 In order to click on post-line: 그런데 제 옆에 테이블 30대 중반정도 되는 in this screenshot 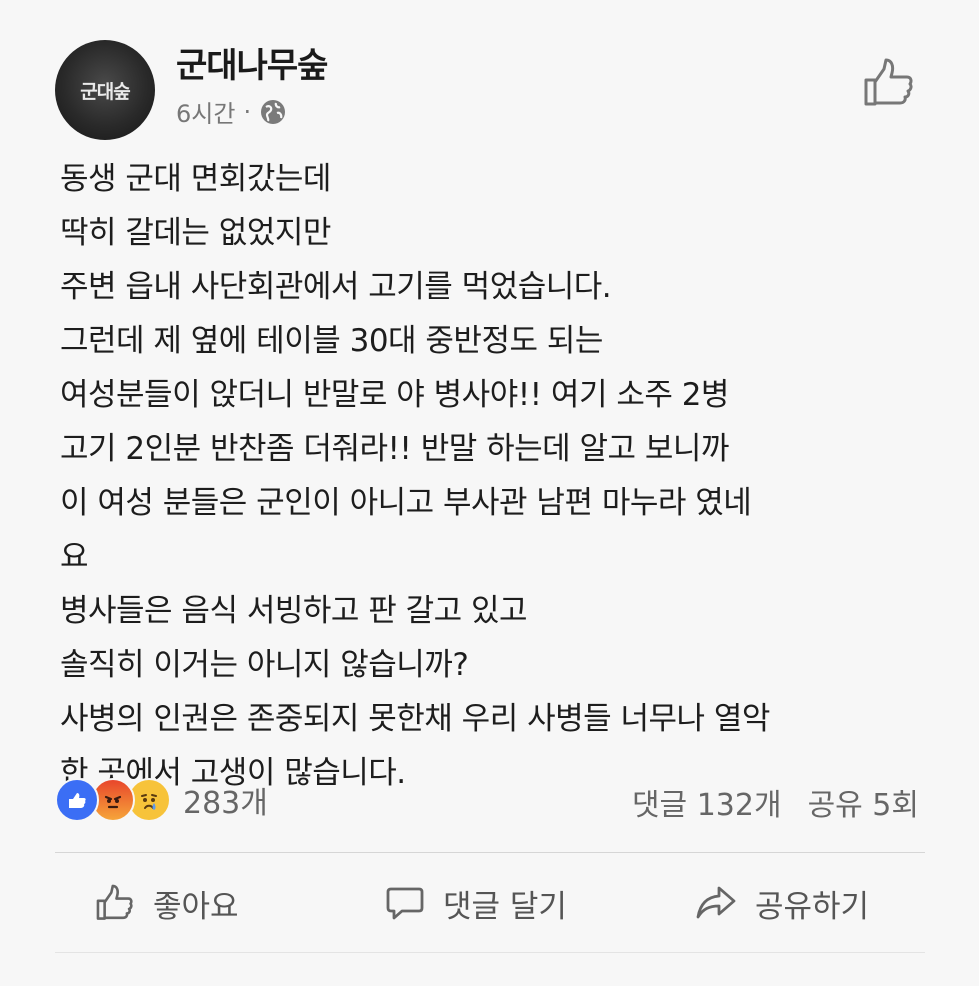, I will do `click(331, 341)`.